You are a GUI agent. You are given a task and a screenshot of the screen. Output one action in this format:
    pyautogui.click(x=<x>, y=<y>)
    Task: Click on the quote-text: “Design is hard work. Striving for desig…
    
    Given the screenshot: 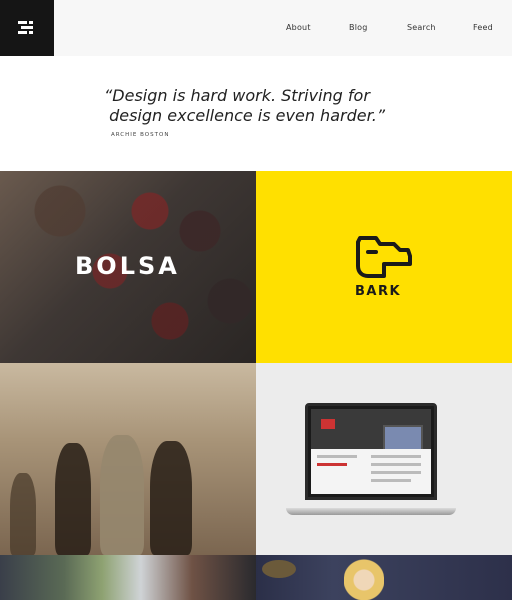 What is the action you would take?
    pyautogui.click(x=245, y=105)
    